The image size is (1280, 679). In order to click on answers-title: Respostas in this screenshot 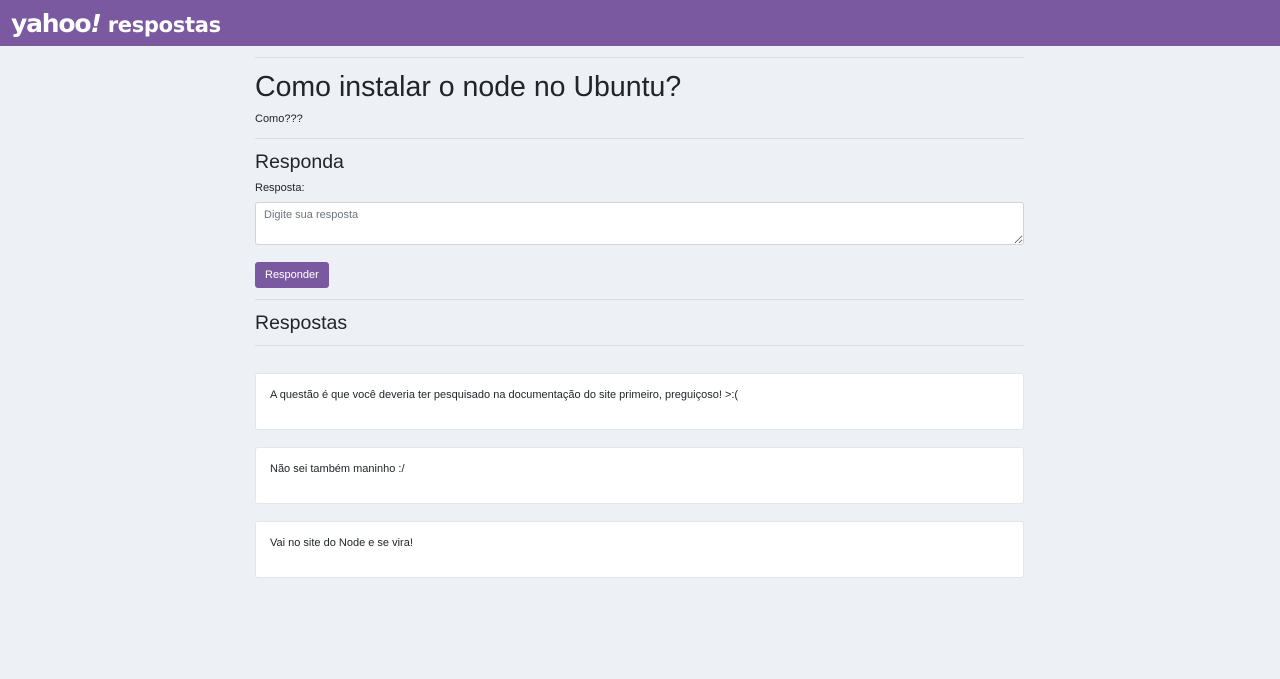, I will do `click(301, 323)`.